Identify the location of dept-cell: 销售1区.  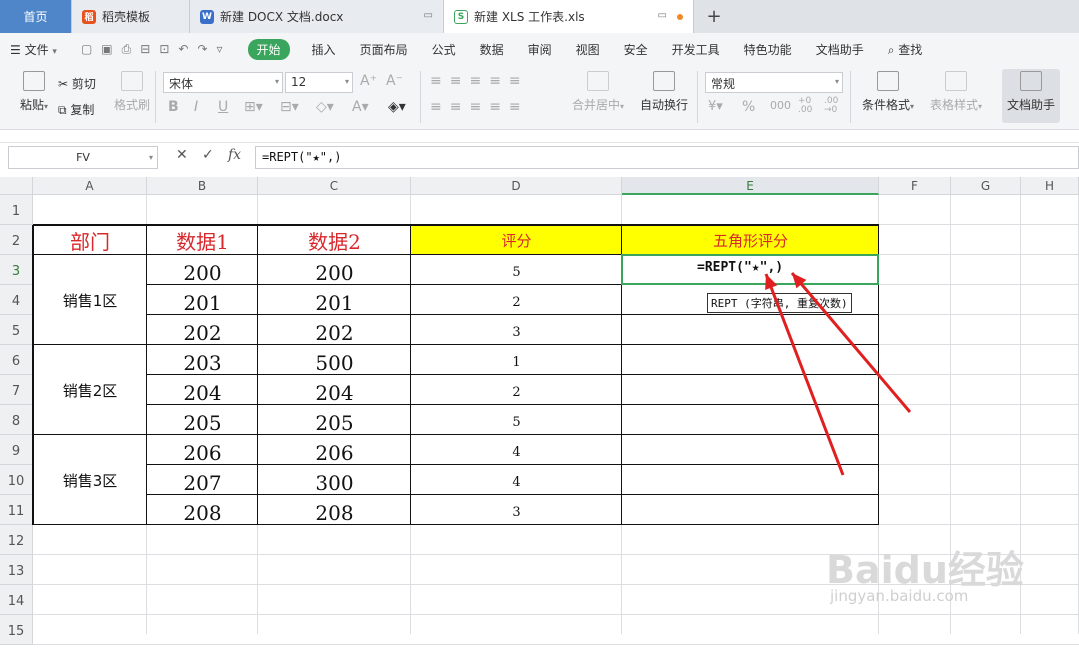
(90, 300).